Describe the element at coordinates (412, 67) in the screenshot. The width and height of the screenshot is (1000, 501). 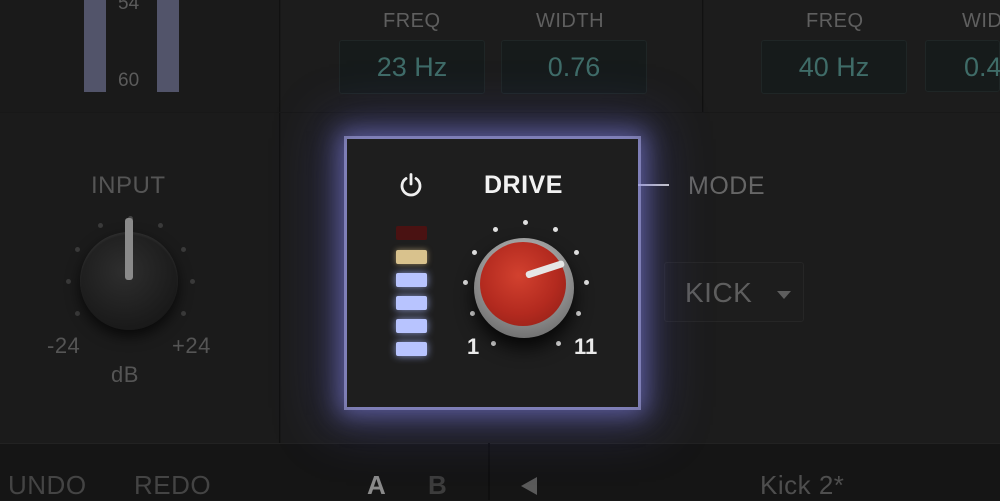
I see `freq-value-field: 23 Hz` at that location.